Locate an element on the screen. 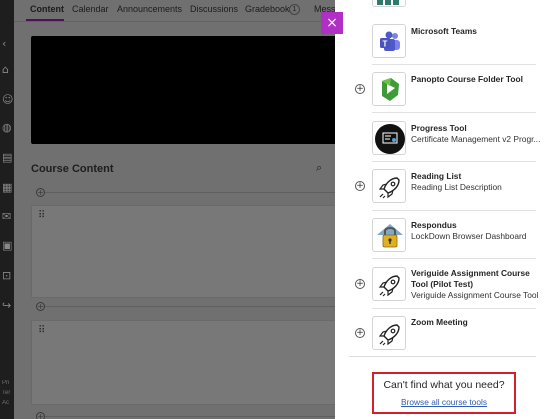  svg-text: T is located at coordinates (385, 44).